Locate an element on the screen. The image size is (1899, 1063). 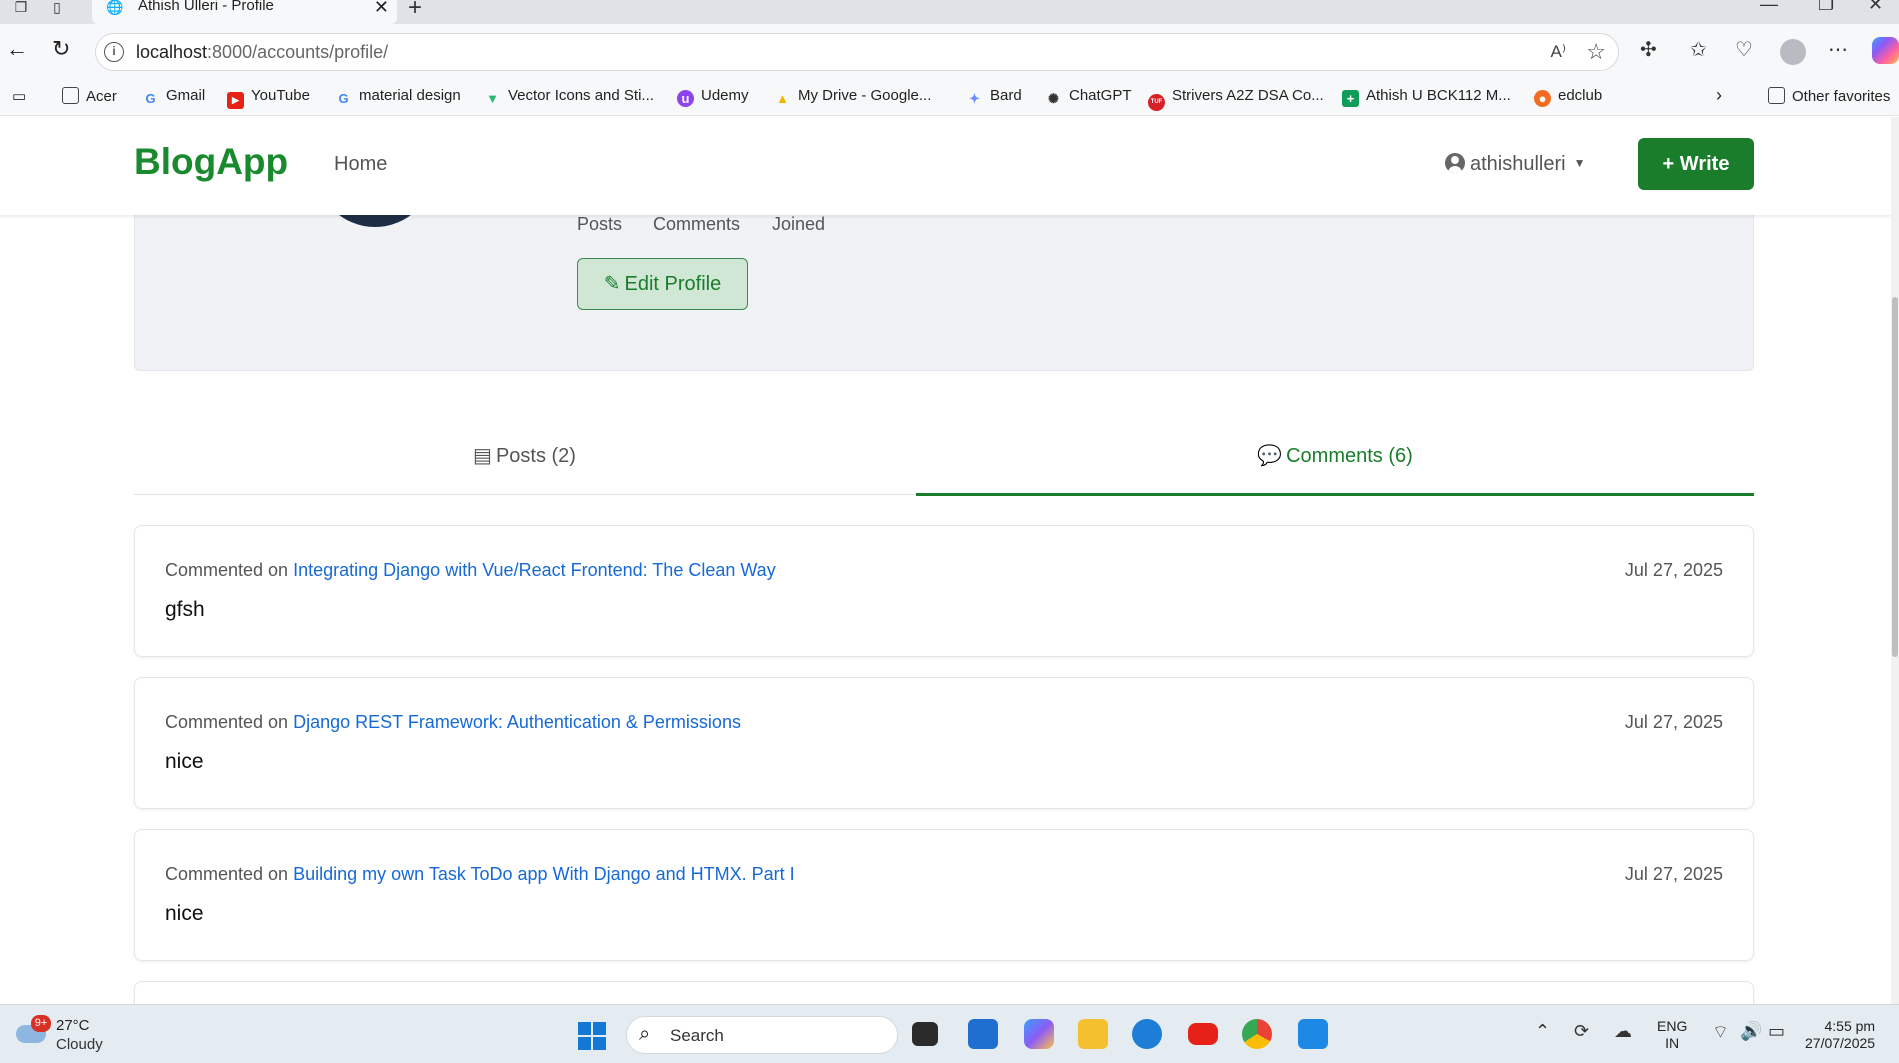
show-hidden-icons-chevron-icon: ⌃ is located at coordinates (1542, 1031).